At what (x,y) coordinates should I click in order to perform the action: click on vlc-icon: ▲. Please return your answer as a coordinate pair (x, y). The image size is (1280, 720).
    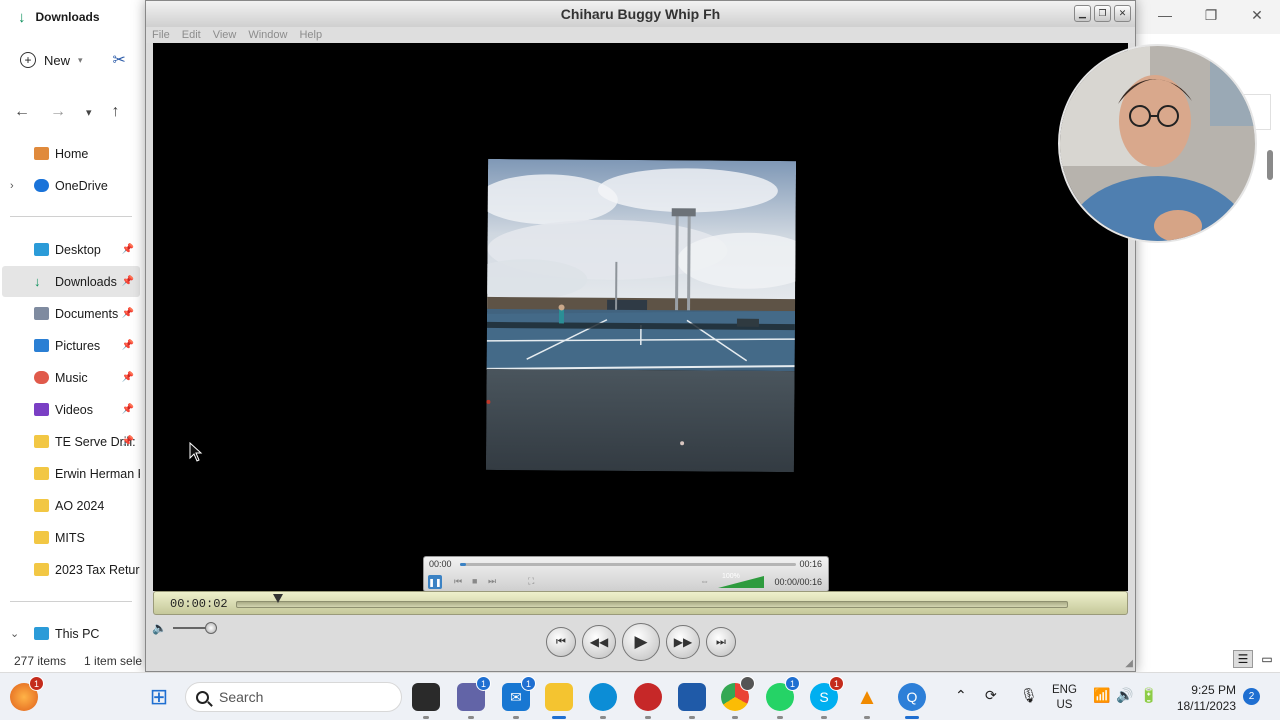
    Looking at the image, I should click on (867, 701).